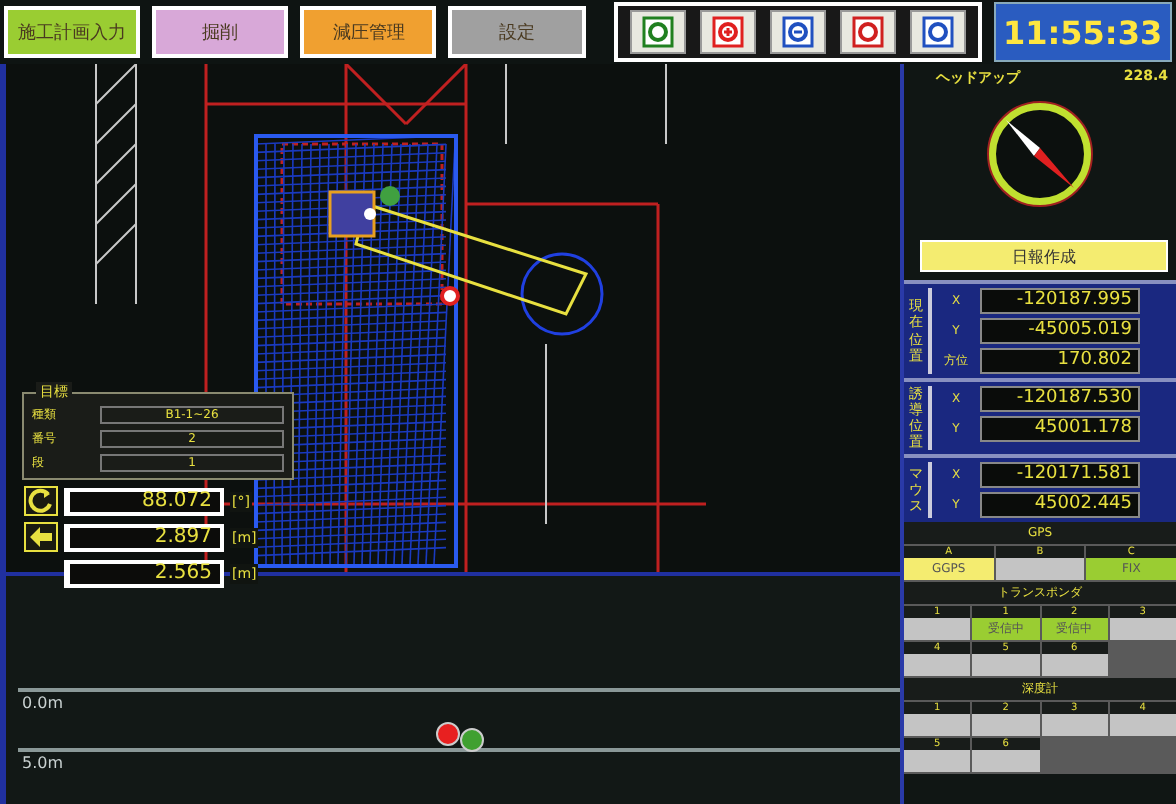 This screenshot has width=1176, height=804. What do you see at coordinates (72, 32) in the screenshot?
I see `menu-button: 施工計画入力` at bounding box center [72, 32].